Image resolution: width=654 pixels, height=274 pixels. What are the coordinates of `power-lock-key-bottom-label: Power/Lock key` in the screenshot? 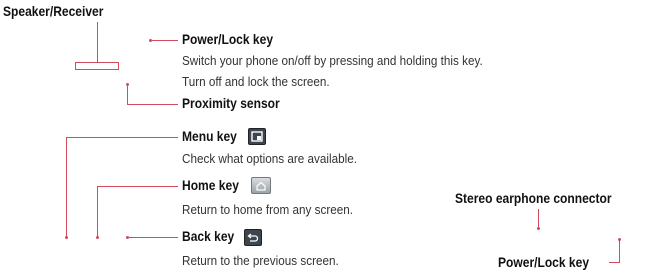 It's located at (544, 262).